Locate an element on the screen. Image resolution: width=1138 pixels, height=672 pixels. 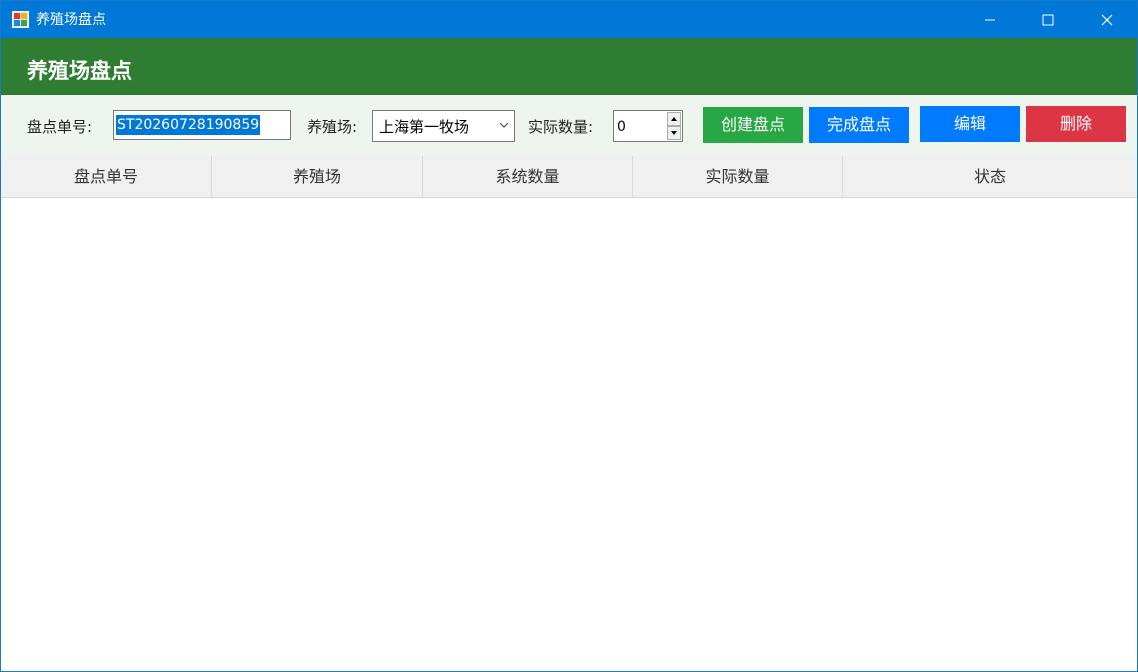
column-header-status: 状态 is located at coordinates (990, 176).